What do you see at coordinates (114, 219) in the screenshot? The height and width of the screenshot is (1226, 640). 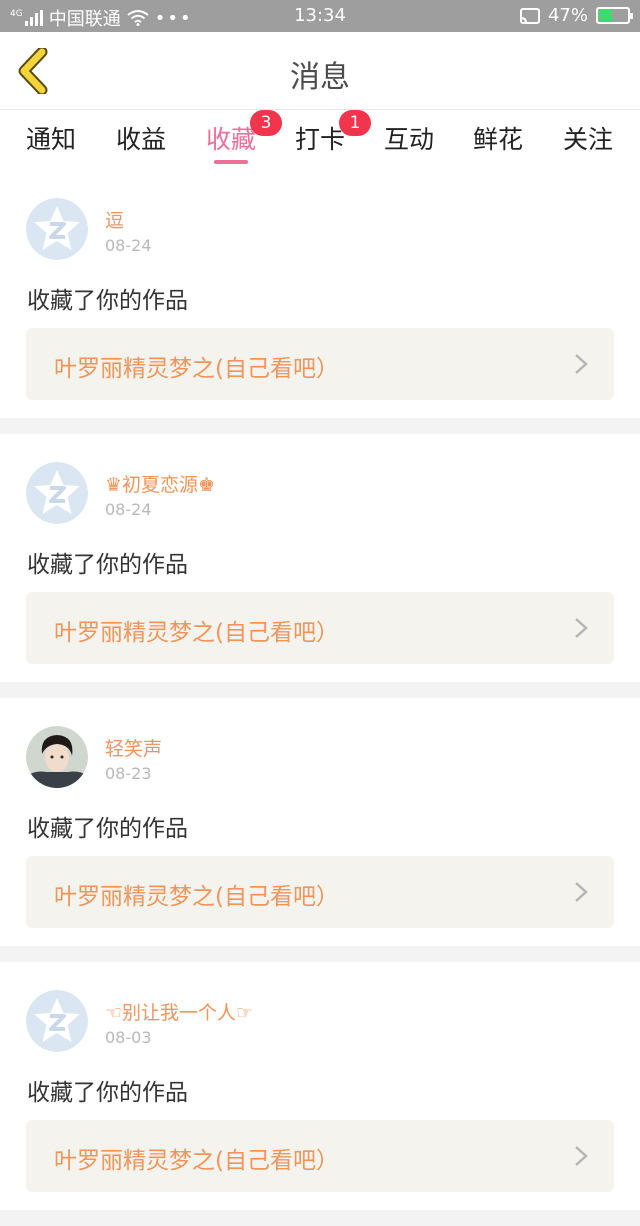 I see `username: 逗` at bounding box center [114, 219].